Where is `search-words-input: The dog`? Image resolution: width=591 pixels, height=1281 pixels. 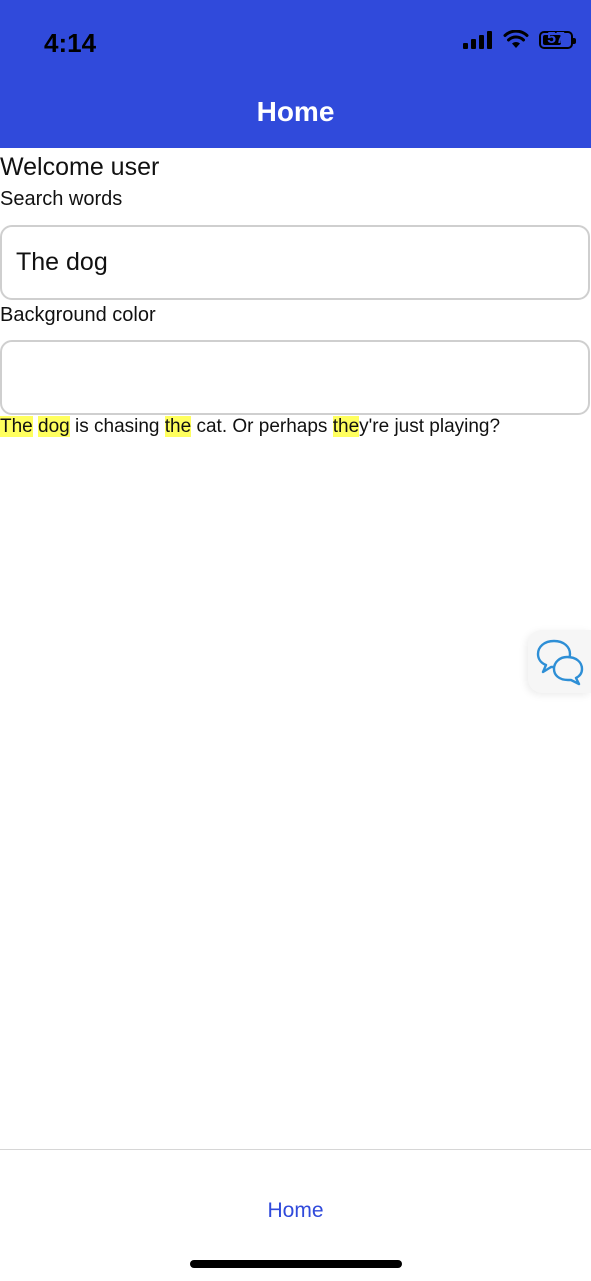
search-words-input: The dog is located at coordinates (295, 262).